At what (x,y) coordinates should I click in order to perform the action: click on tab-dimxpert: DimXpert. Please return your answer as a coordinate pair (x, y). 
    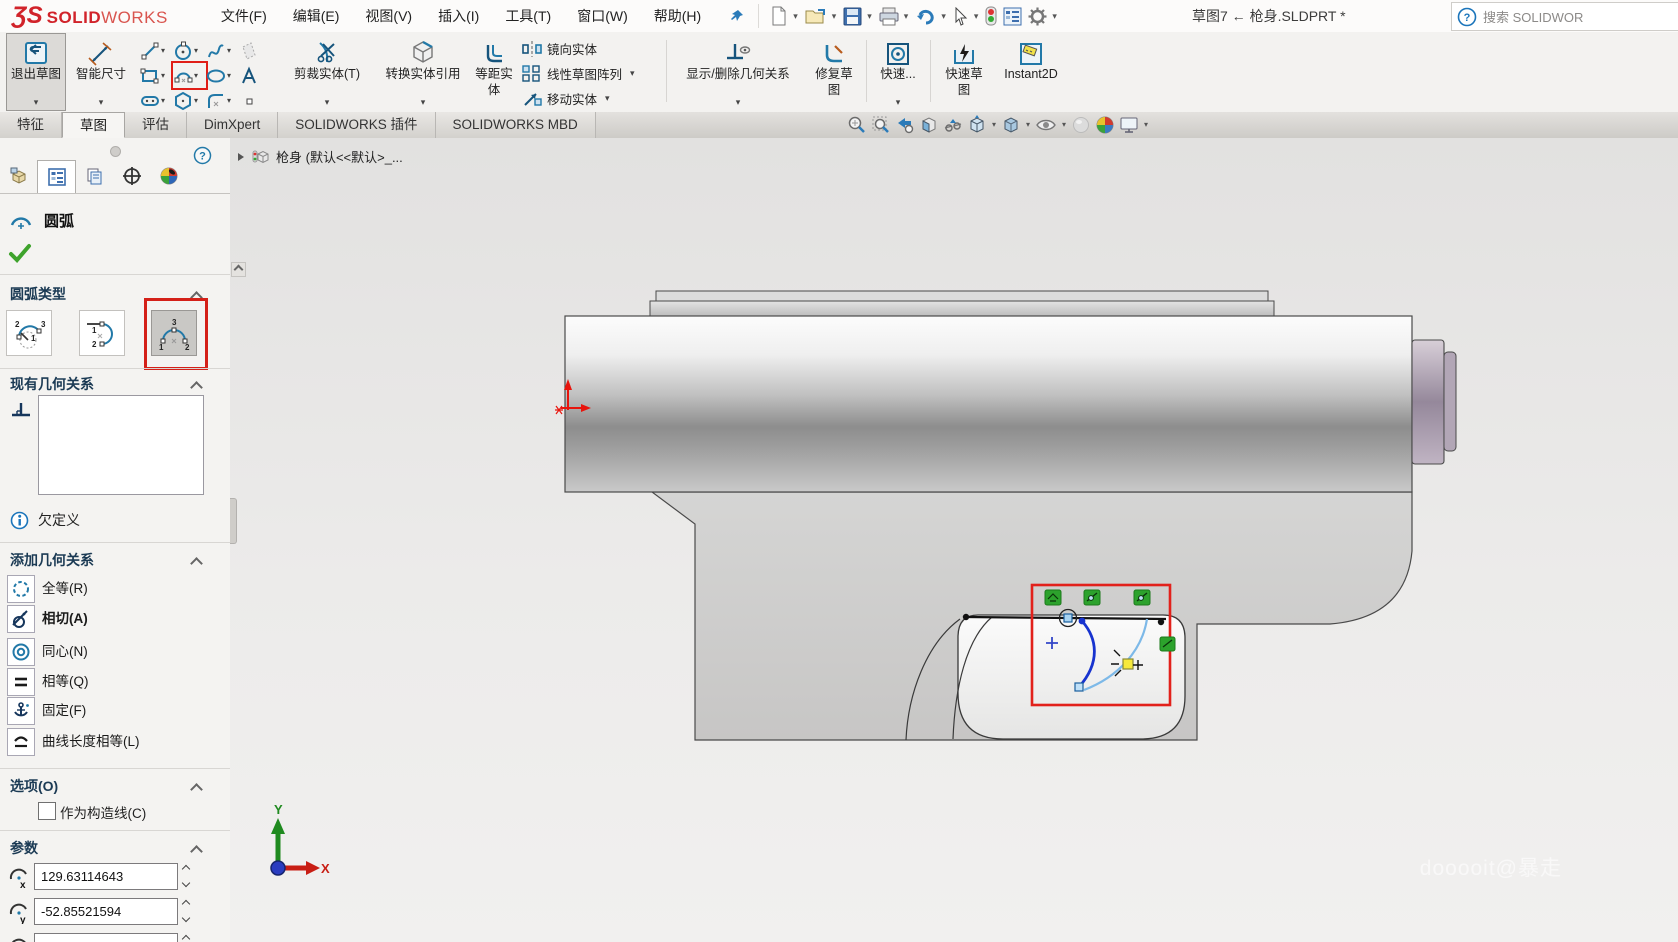
    Looking at the image, I should click on (233, 125).